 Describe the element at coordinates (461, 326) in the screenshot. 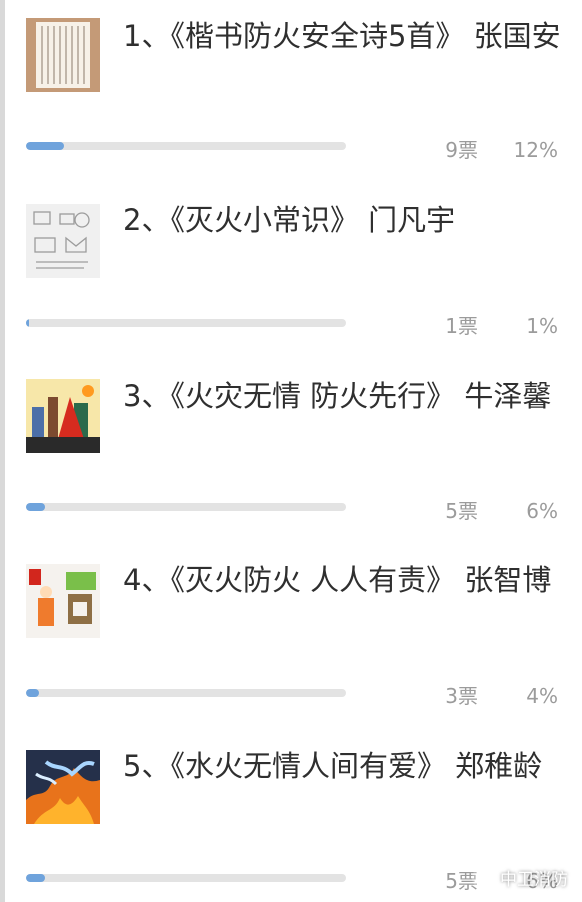

I see `vote-count: 1票` at that location.